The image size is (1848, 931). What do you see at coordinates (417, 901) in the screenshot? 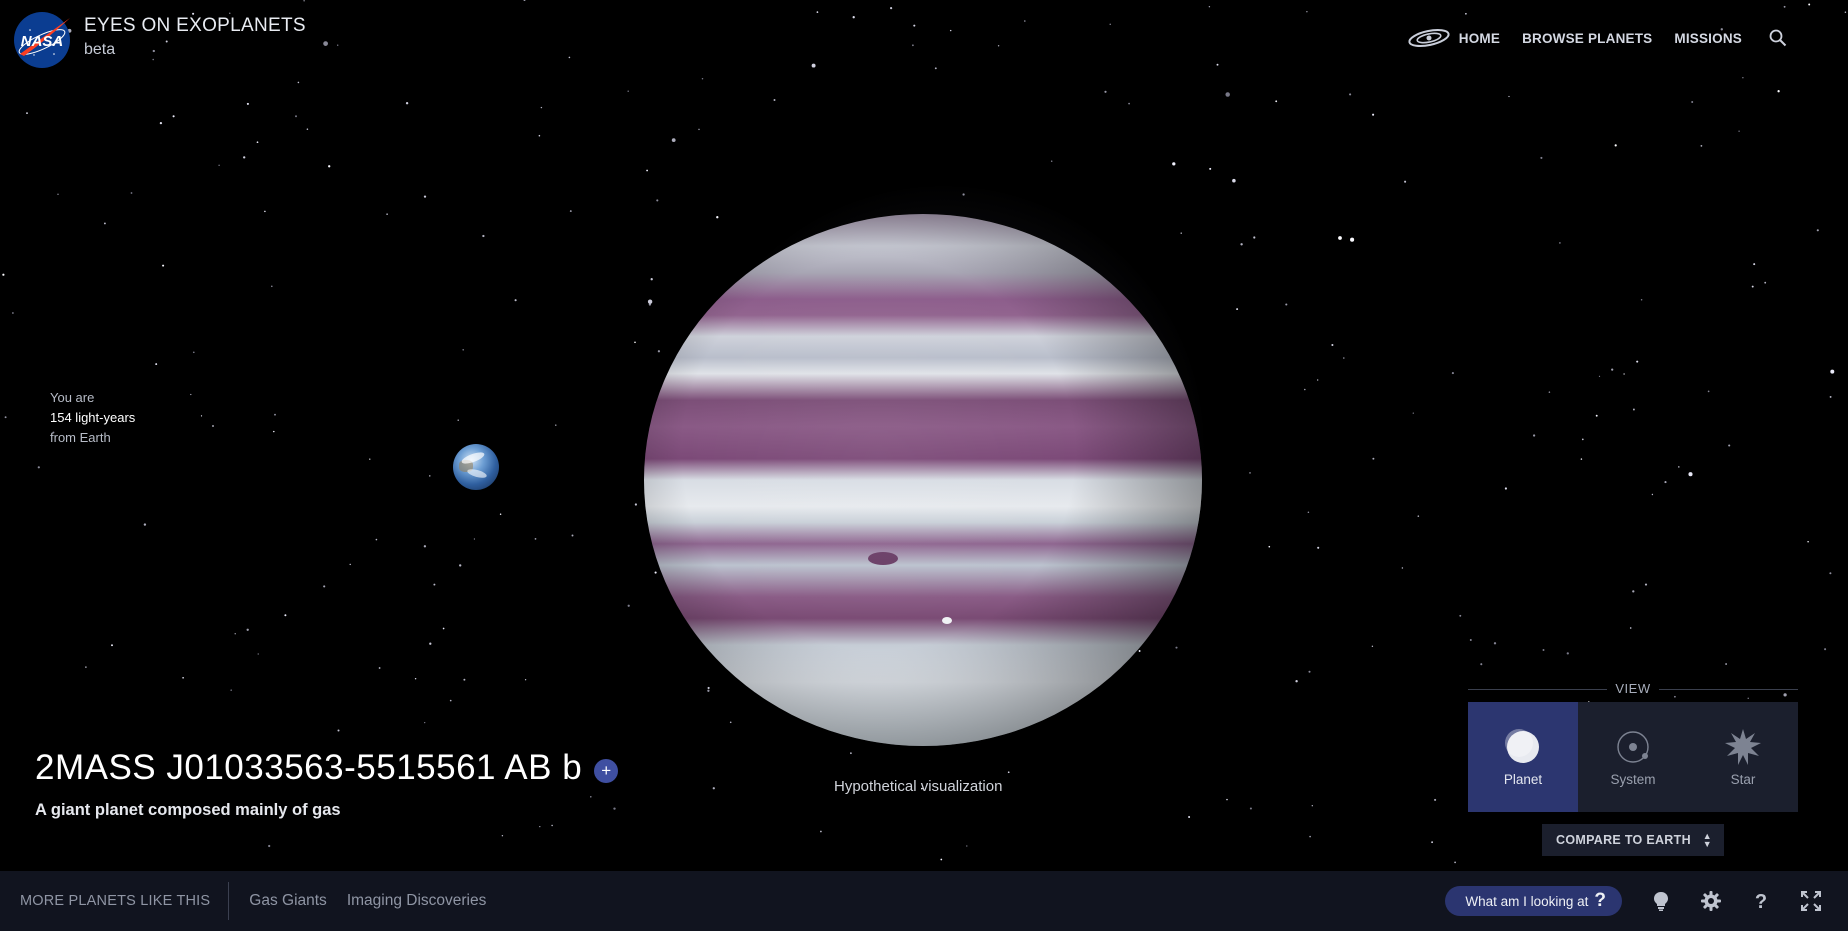
I see `link-imaging-discoveries: Imaging Discoveries` at bounding box center [417, 901].